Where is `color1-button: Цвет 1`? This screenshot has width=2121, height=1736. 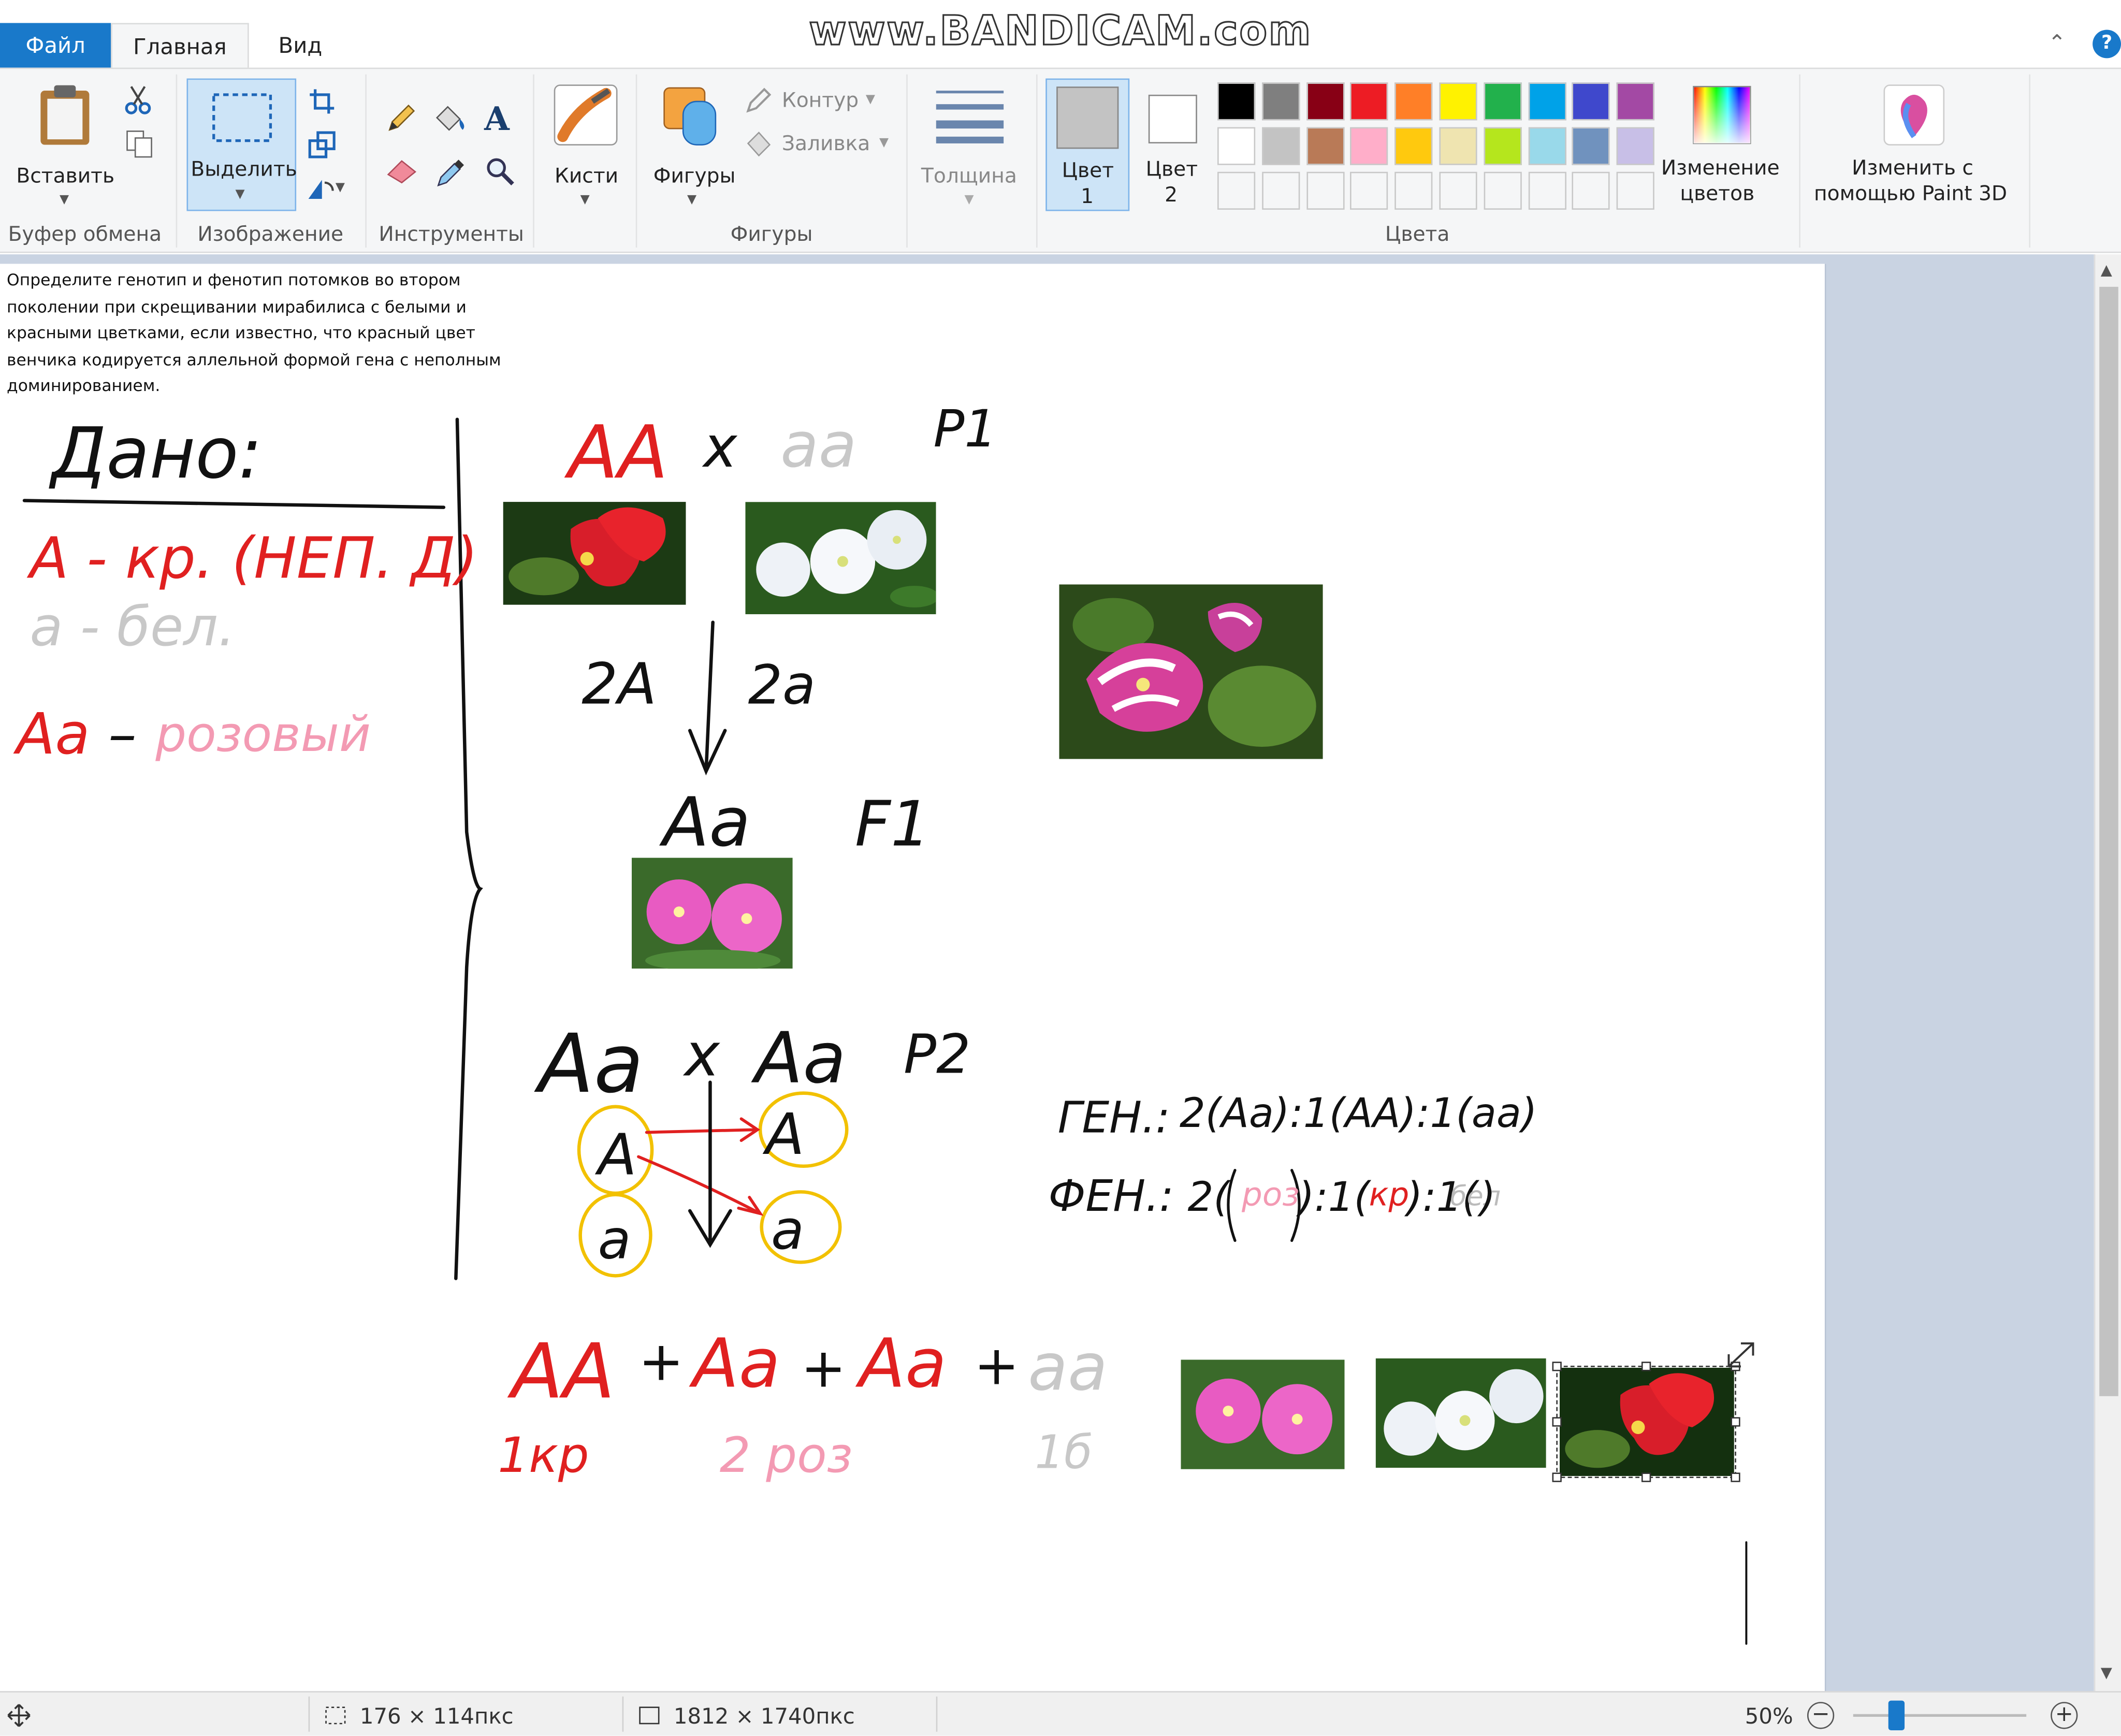
color1-button: Цвет 1 is located at coordinates (1087, 144).